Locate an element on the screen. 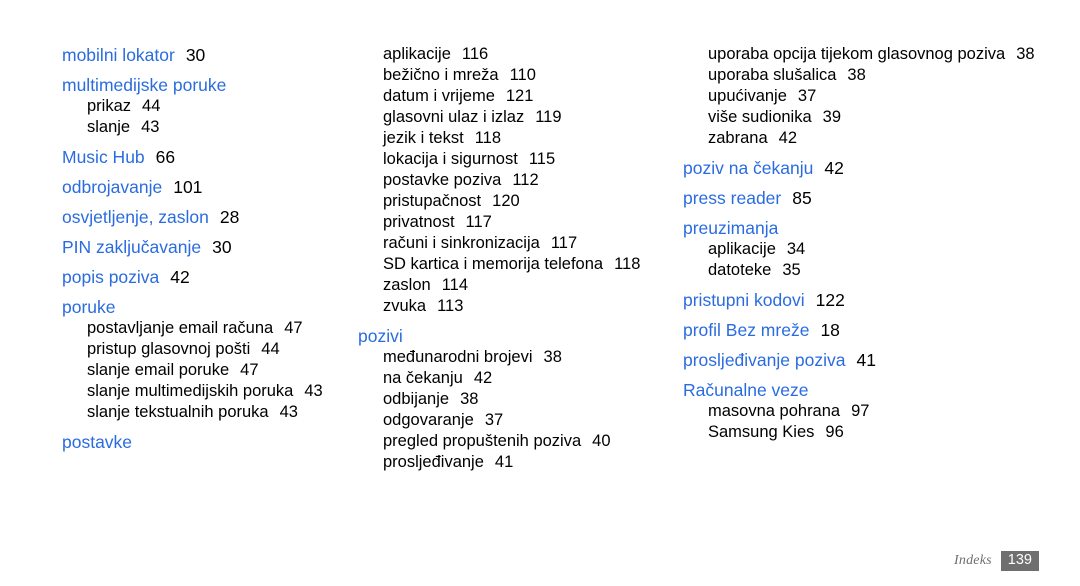  index-sub-entry: slanje email poruke 47 is located at coordinates (203, 370).